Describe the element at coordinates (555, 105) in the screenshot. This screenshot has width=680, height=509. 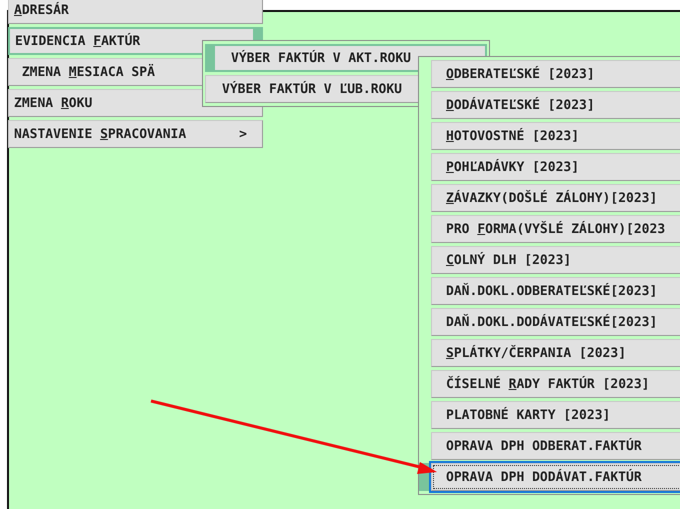
I see `menu-item: DODÁVATEĽSKÉ [2023]` at that location.